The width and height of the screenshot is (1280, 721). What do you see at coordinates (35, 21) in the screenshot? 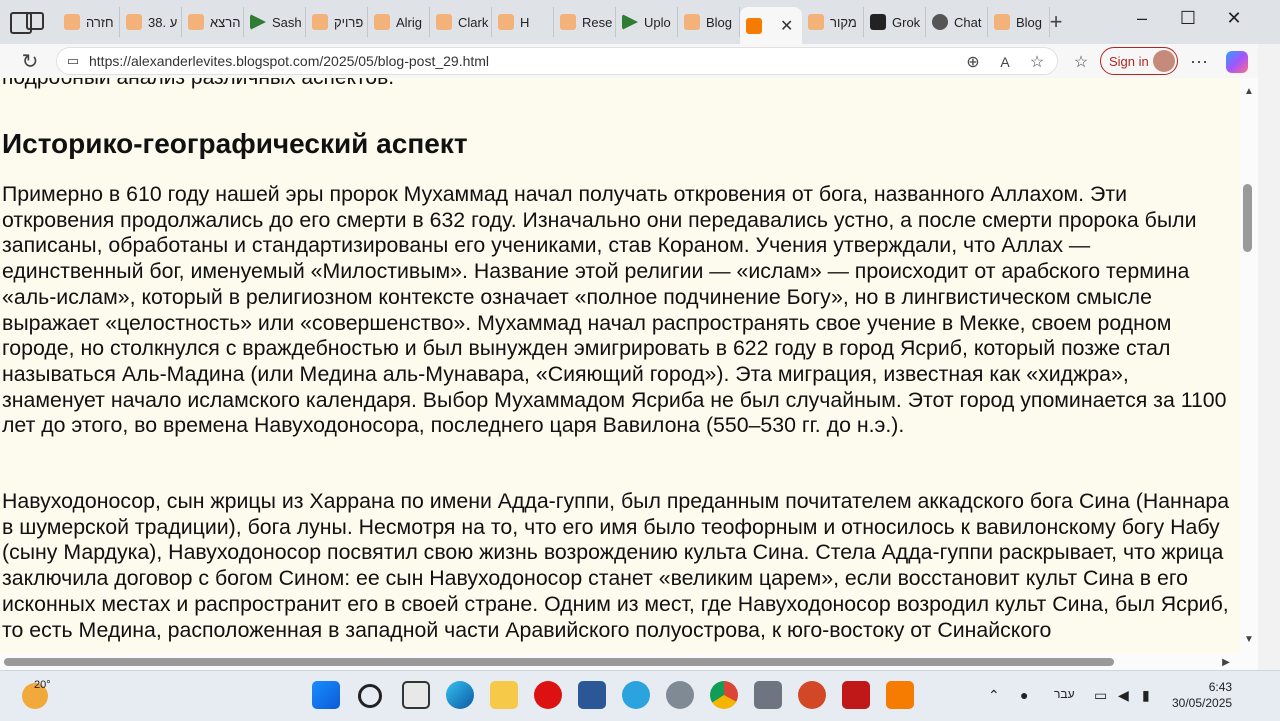
I see `vertical-tabs-icon` at bounding box center [35, 21].